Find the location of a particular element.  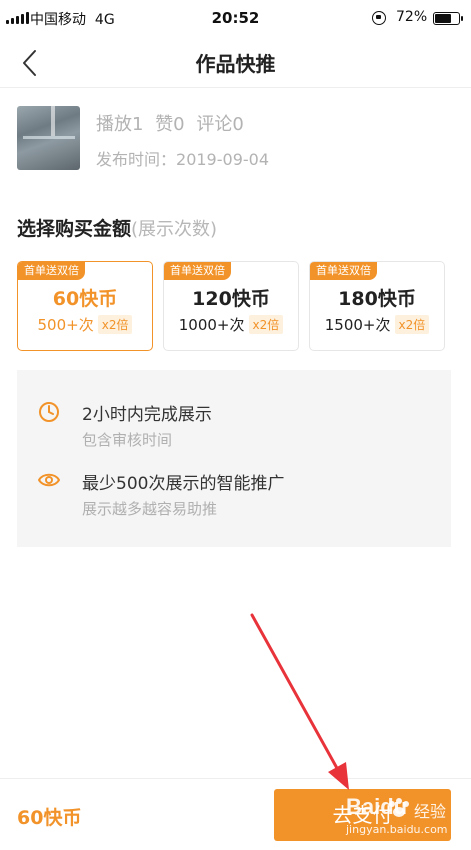

info-title: 最少500次展示的智能推广 is located at coordinates (183, 484).